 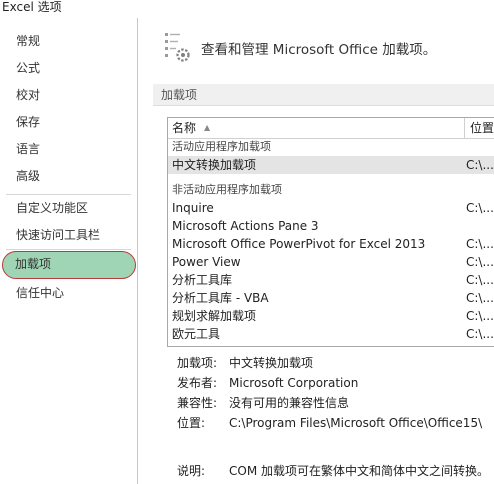 What do you see at coordinates (245, 226) in the screenshot?
I see `addin-name: Microsoft Actions Pane 3` at bounding box center [245, 226].